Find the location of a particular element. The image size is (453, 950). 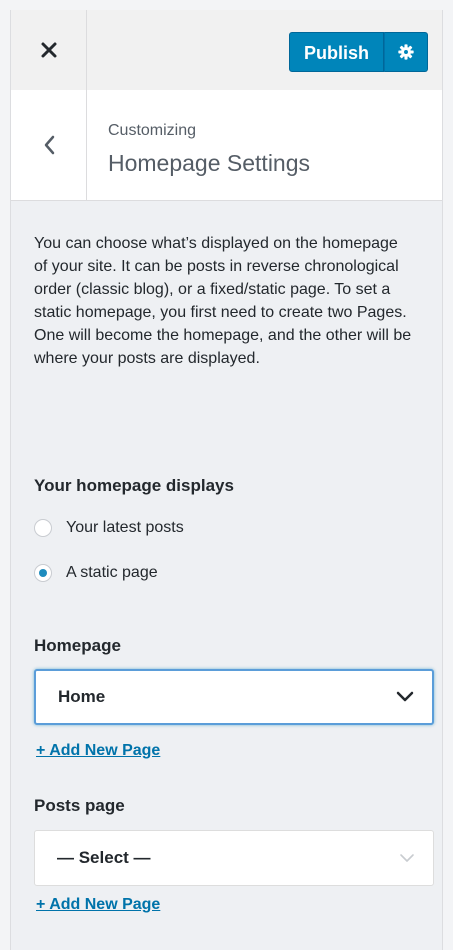

publish-button: Publish is located at coordinates (337, 52).